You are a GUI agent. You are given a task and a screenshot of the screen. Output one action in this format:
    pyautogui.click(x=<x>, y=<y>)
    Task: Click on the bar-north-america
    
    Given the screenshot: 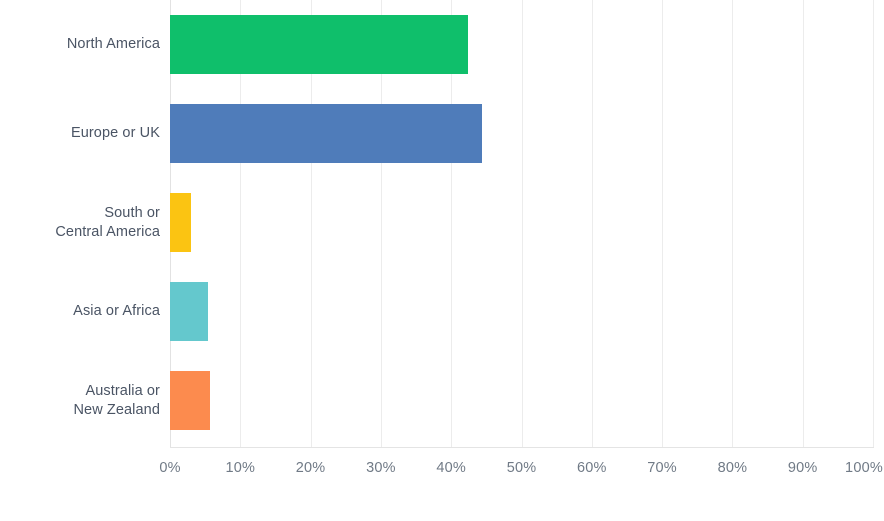 What is the action you would take?
    pyautogui.click(x=319, y=44)
    